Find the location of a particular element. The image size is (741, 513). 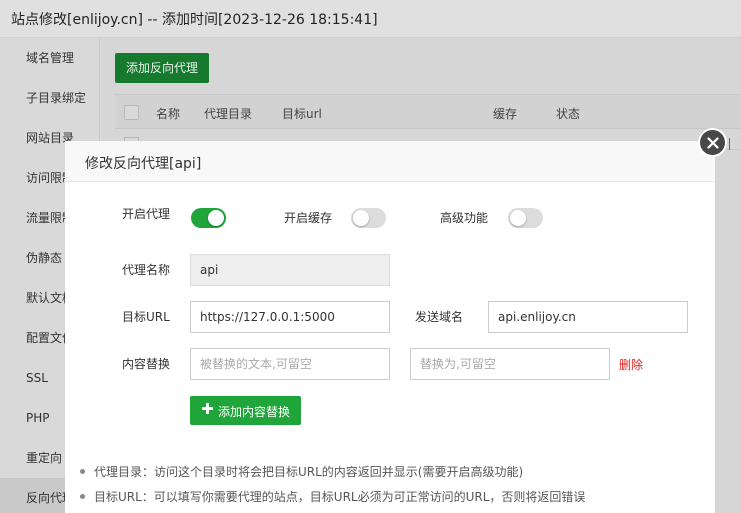

enable-proxy-label: 开启代理 is located at coordinates (146, 214).